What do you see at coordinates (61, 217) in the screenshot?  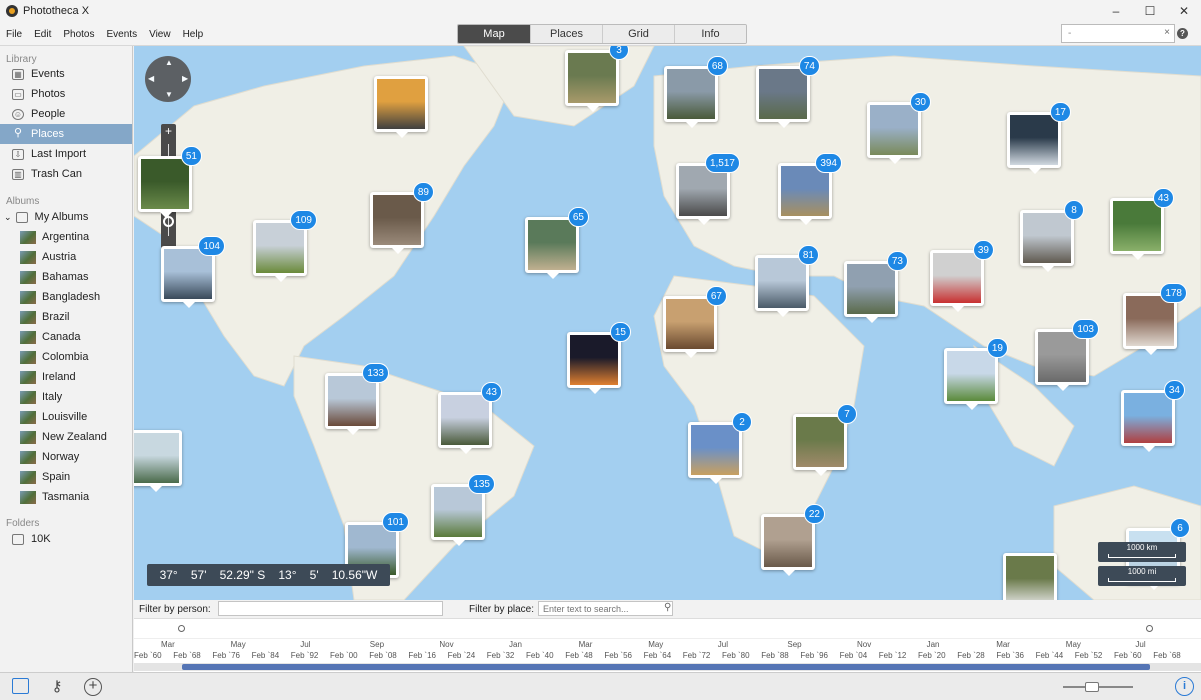 I see `sidebar-item-label: My Albums` at bounding box center [61, 217].